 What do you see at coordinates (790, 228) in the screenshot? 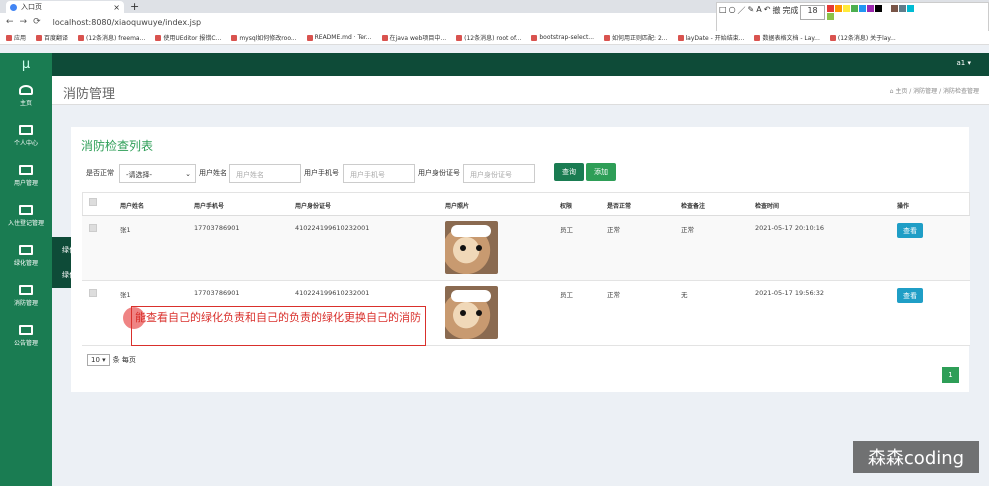
I see `cell-time: 2021-05-17 20:10:16` at bounding box center [790, 228].